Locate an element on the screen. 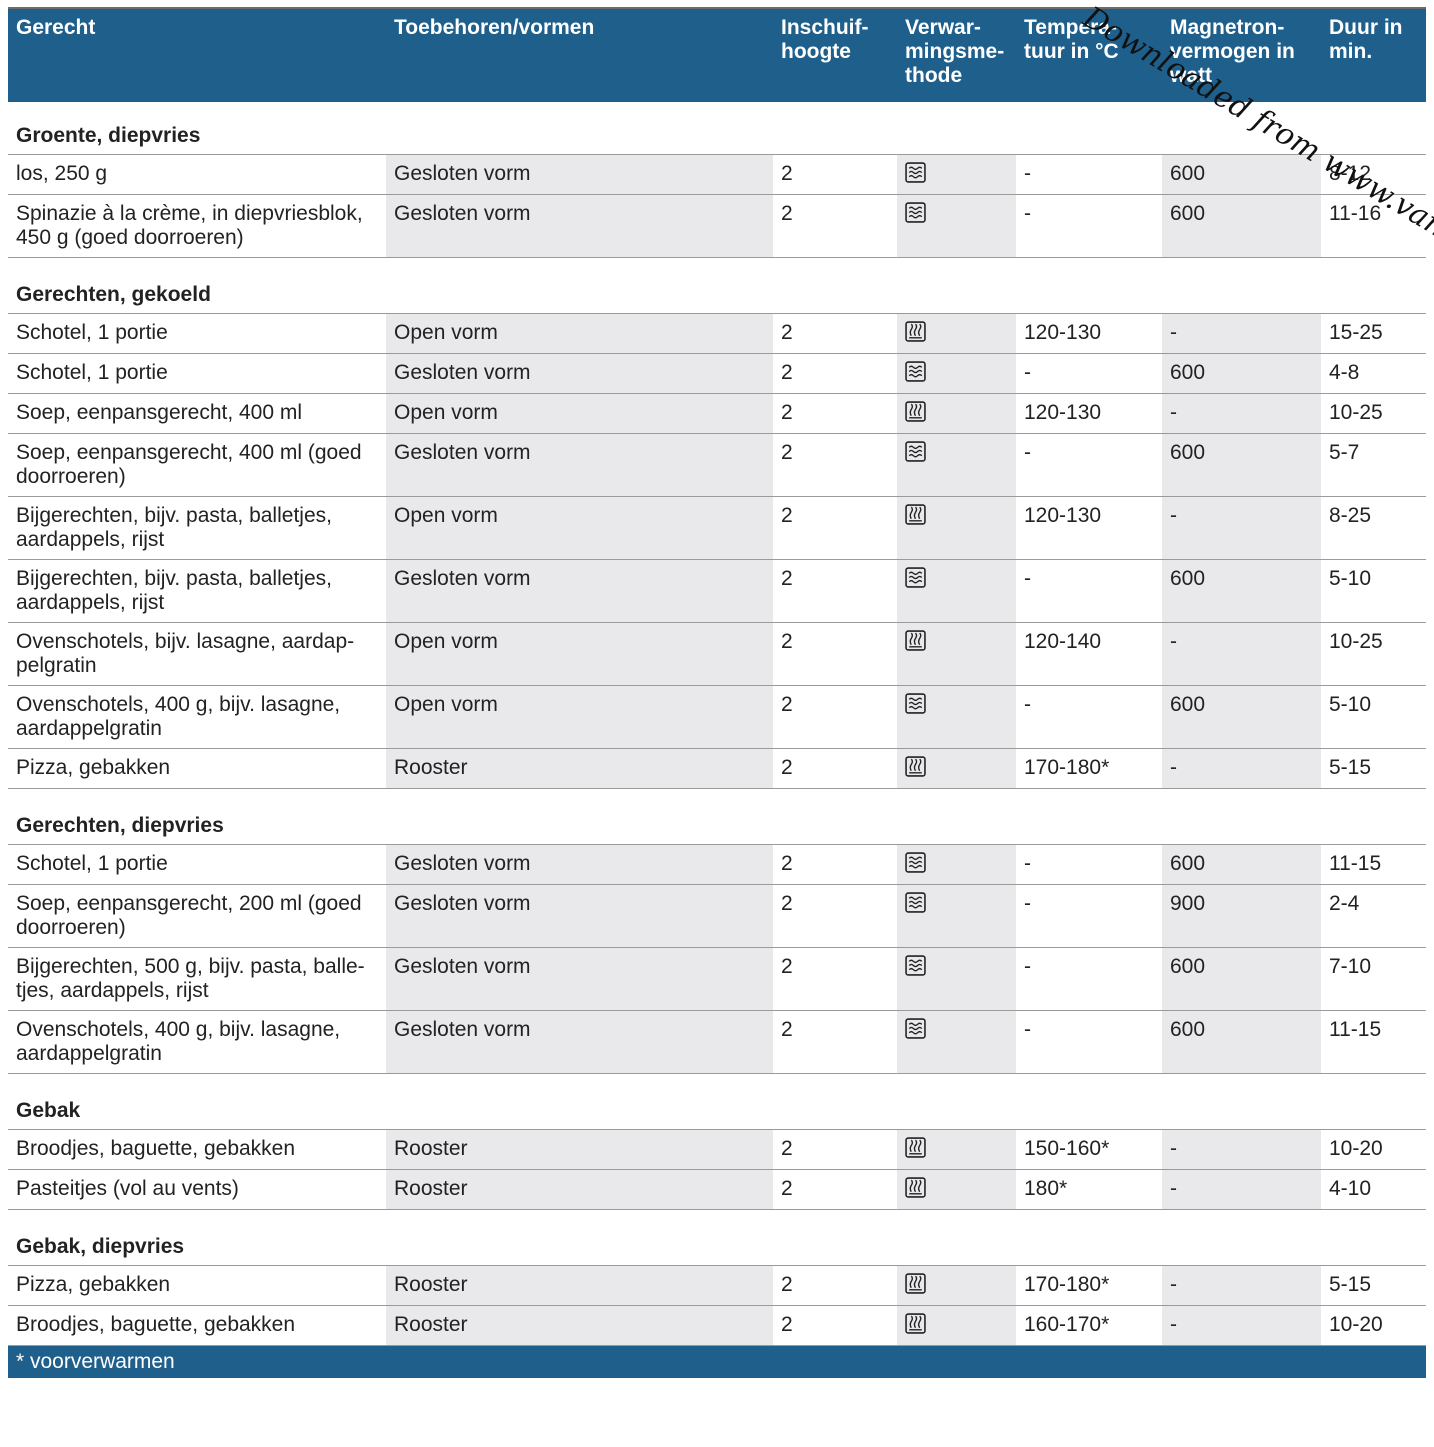 The width and height of the screenshot is (1434, 1447). cell-duration: 10-20 is located at coordinates (1373, 1325).